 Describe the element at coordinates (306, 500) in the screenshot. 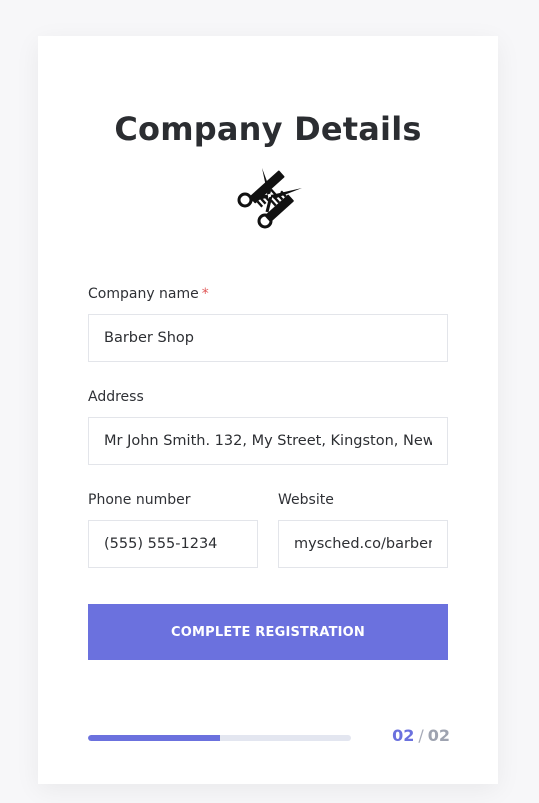

I see `website-label: Website` at that location.